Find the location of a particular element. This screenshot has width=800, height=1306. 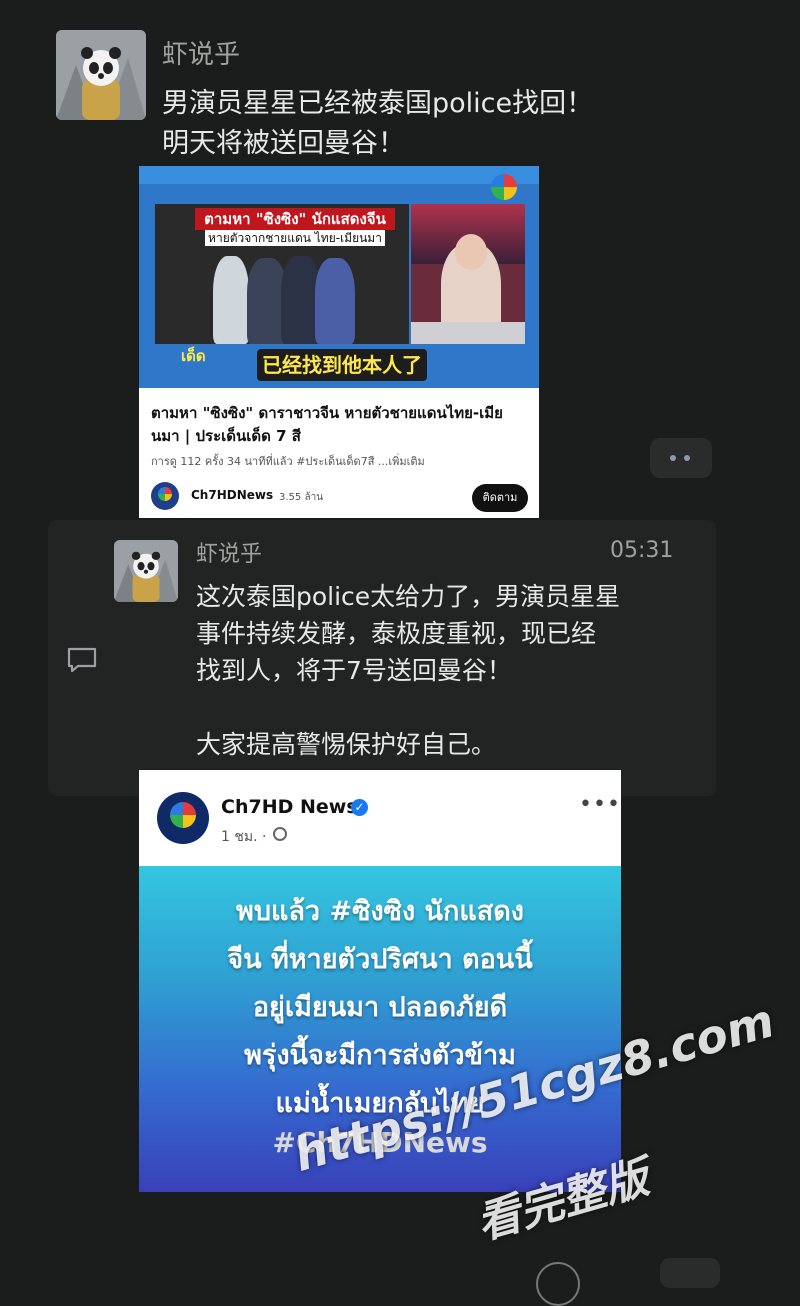

page-name: Ch7HD News is located at coordinates (289, 807).